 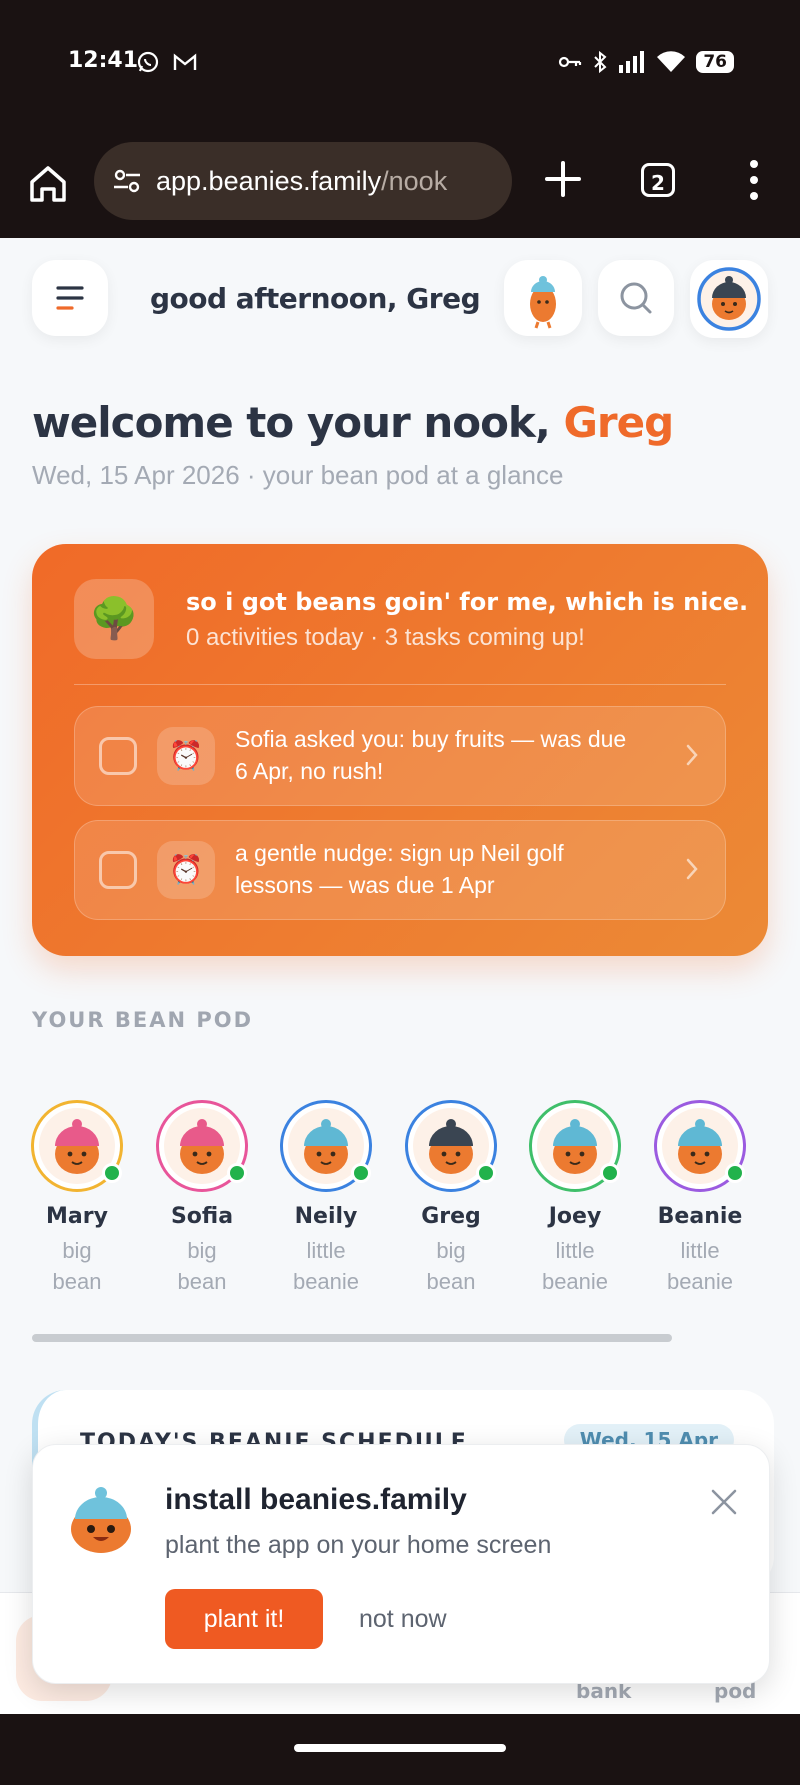 What do you see at coordinates (632, 62) in the screenshot?
I see `signal-icon` at bounding box center [632, 62].